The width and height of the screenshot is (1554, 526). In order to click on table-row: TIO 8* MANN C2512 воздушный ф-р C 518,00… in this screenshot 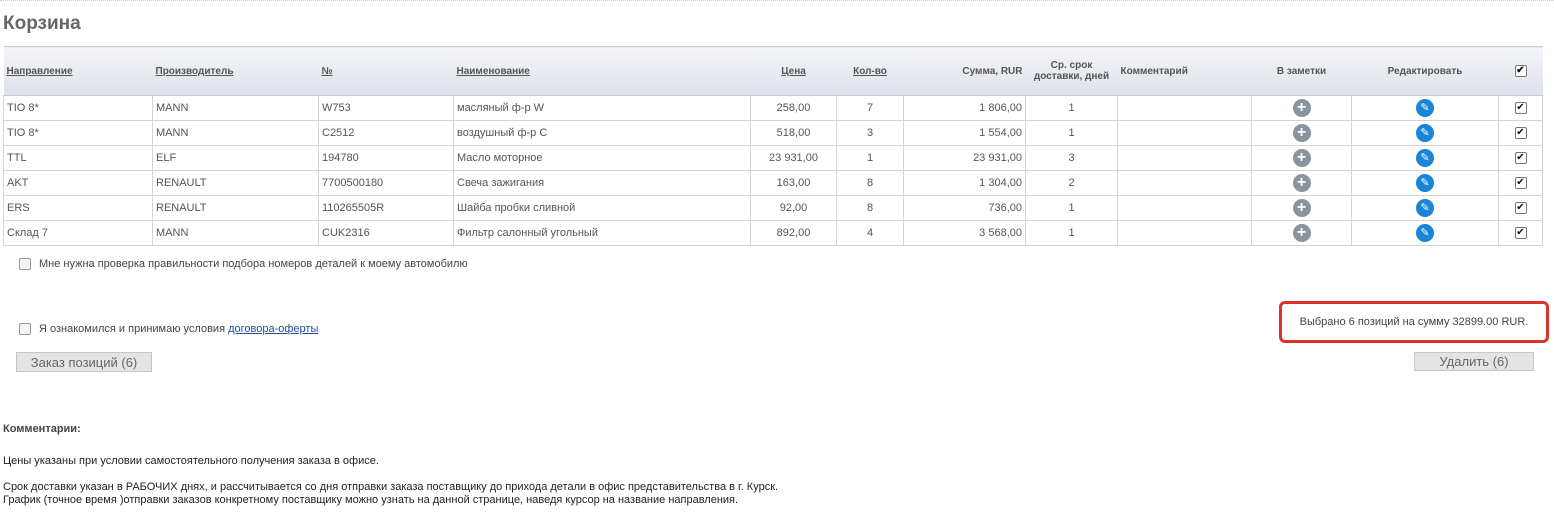, I will do `click(773, 133)`.